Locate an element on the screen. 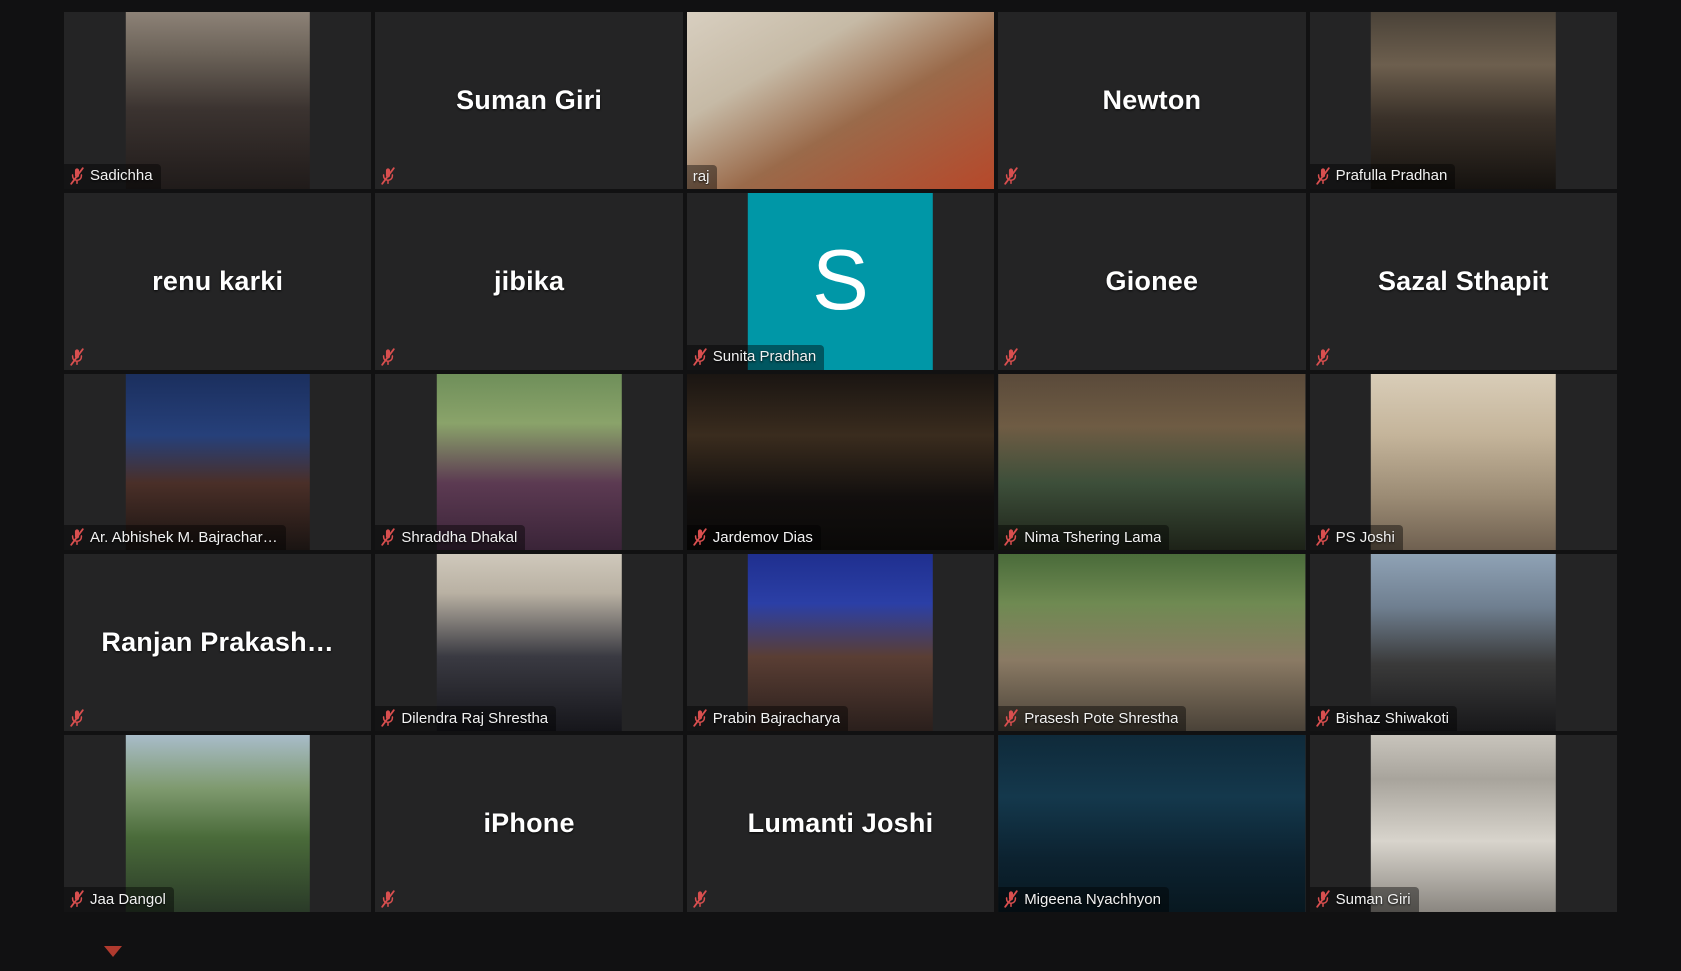  participant-nameplate: Nima Tshering Lama is located at coordinates (1084, 538).